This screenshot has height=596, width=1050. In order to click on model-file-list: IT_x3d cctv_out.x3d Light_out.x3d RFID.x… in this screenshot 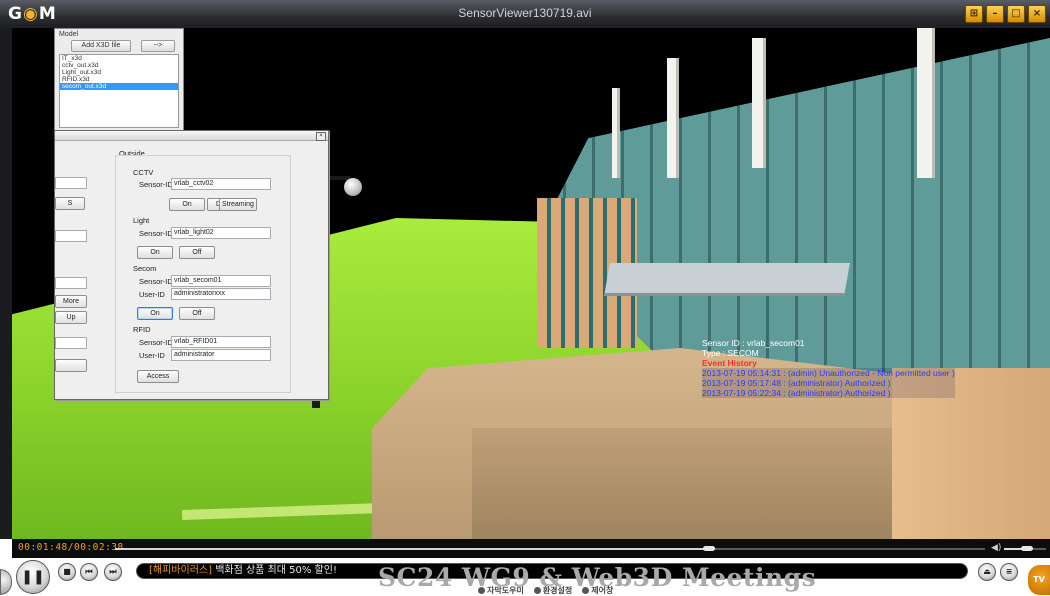, I will do `click(119, 91)`.